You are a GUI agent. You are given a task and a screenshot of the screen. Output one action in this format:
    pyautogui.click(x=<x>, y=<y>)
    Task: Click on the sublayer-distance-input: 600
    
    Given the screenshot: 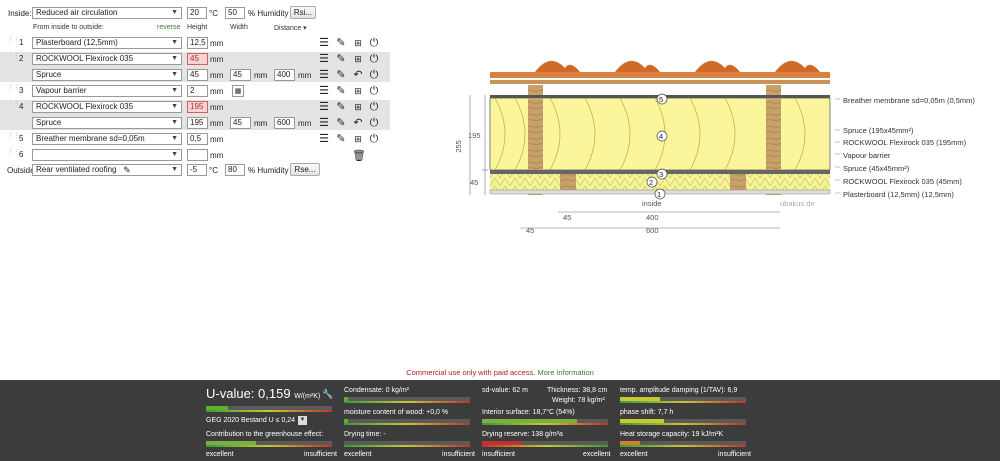 What is the action you would take?
    pyautogui.click(x=284, y=123)
    